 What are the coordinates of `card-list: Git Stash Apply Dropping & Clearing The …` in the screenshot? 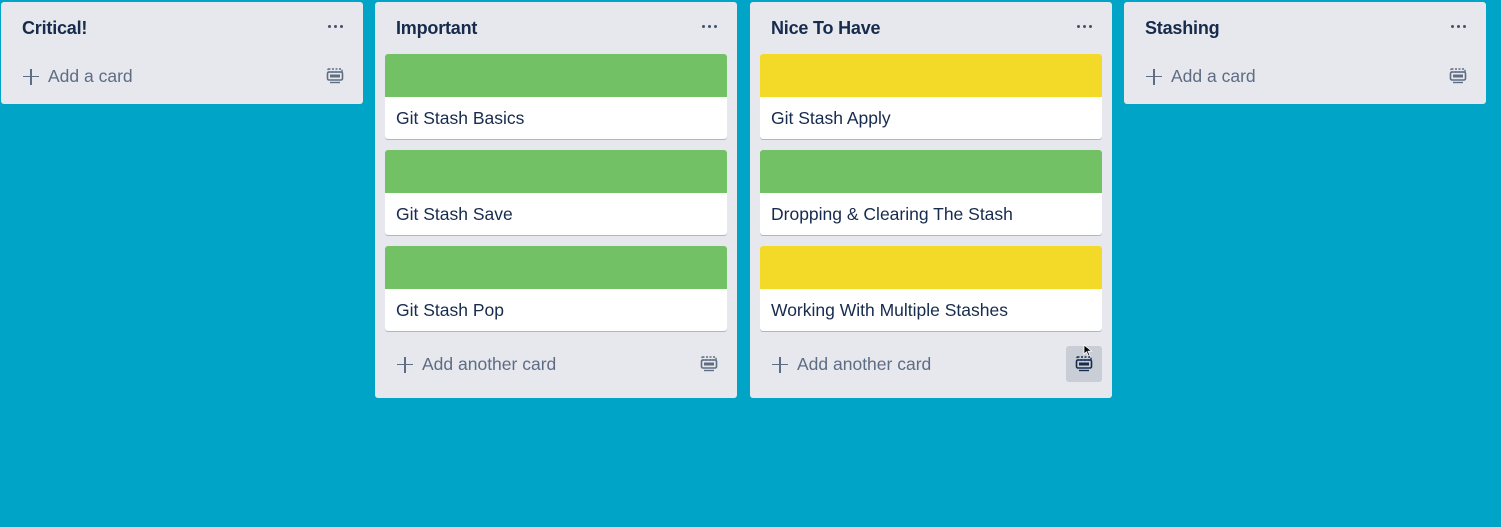 It's located at (931, 192).